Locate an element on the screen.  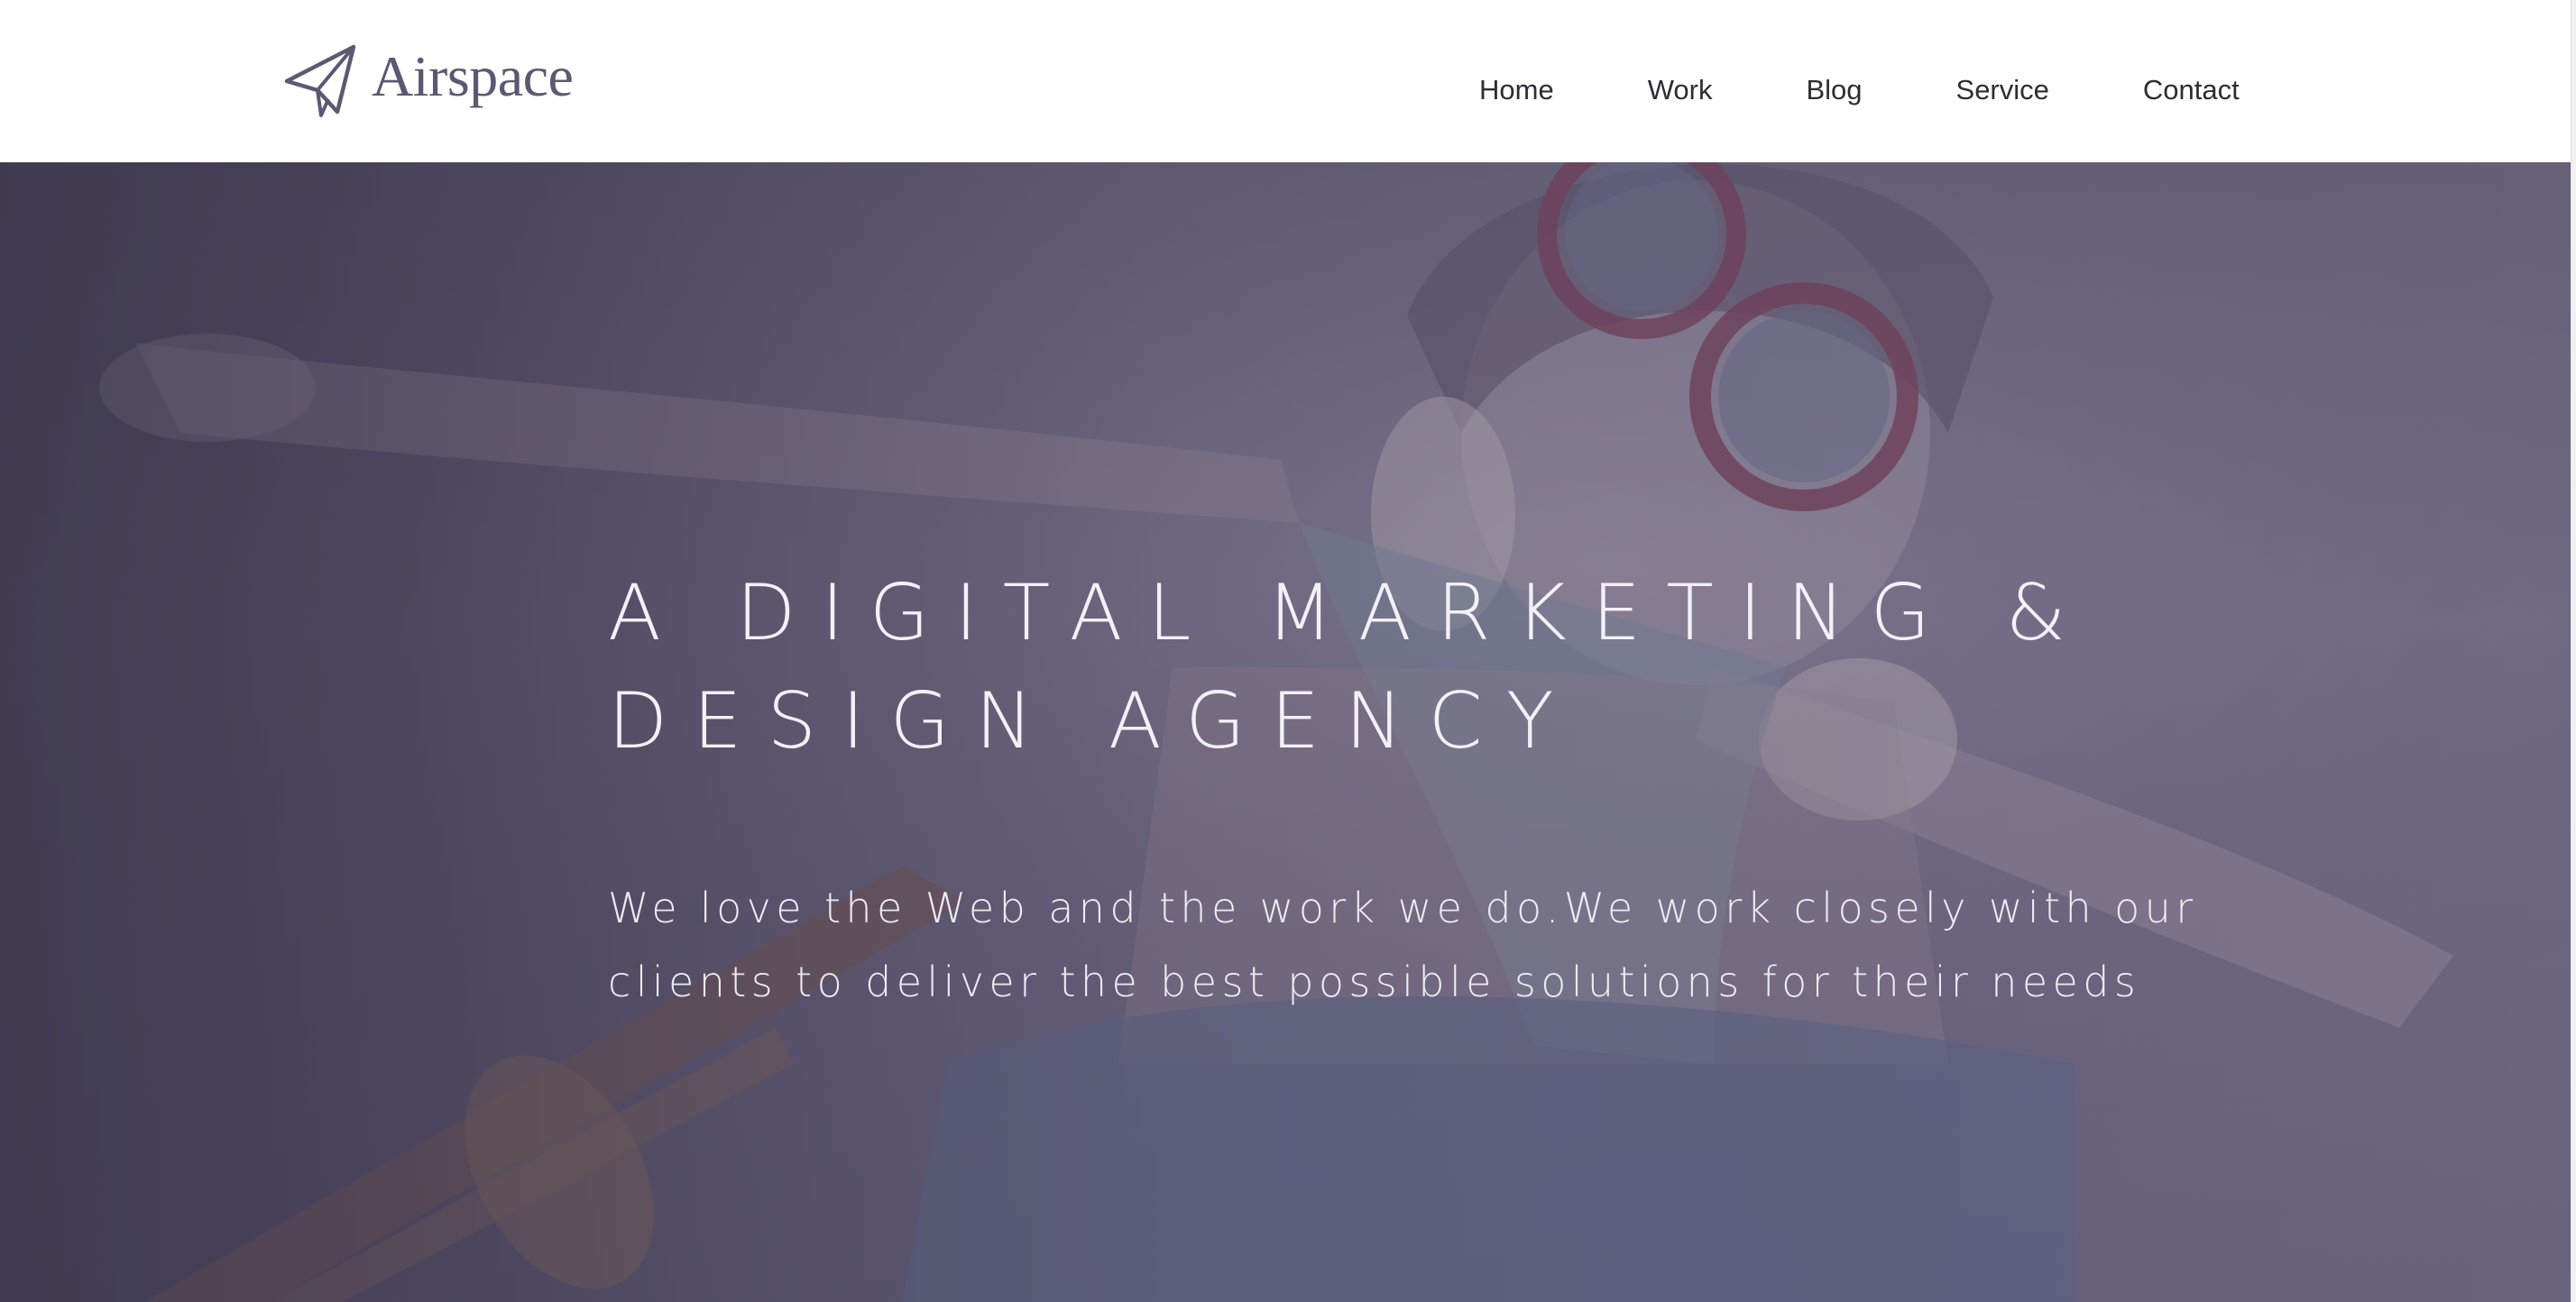
brand-name: Airspace is located at coordinates (473, 76).